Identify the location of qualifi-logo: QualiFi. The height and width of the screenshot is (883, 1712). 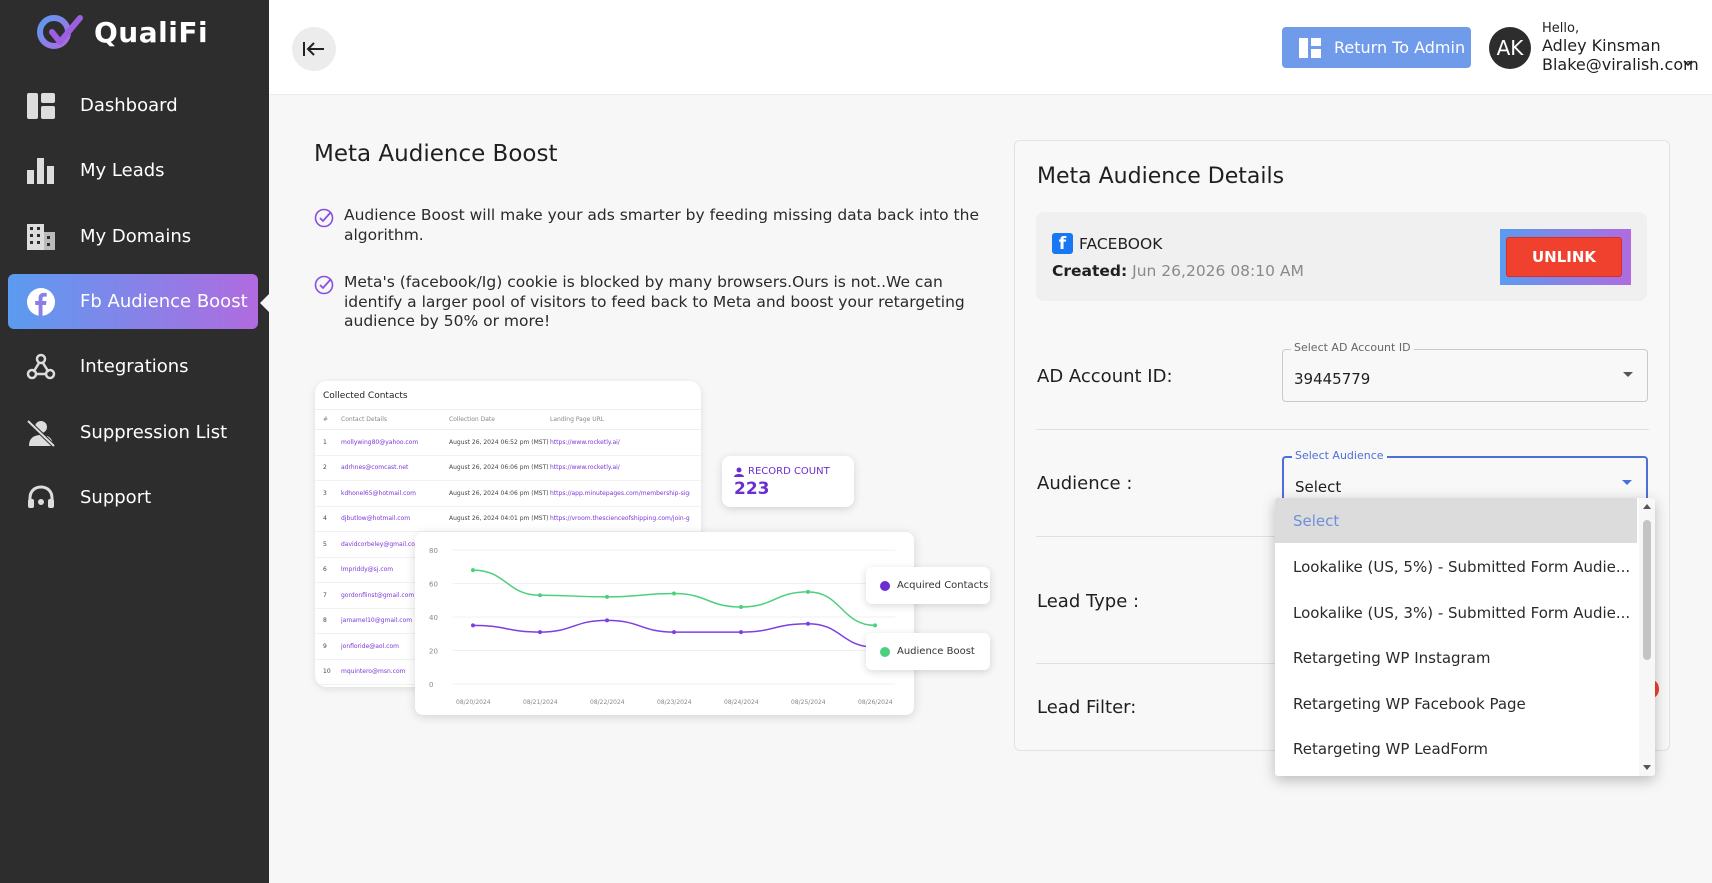
(121, 32).